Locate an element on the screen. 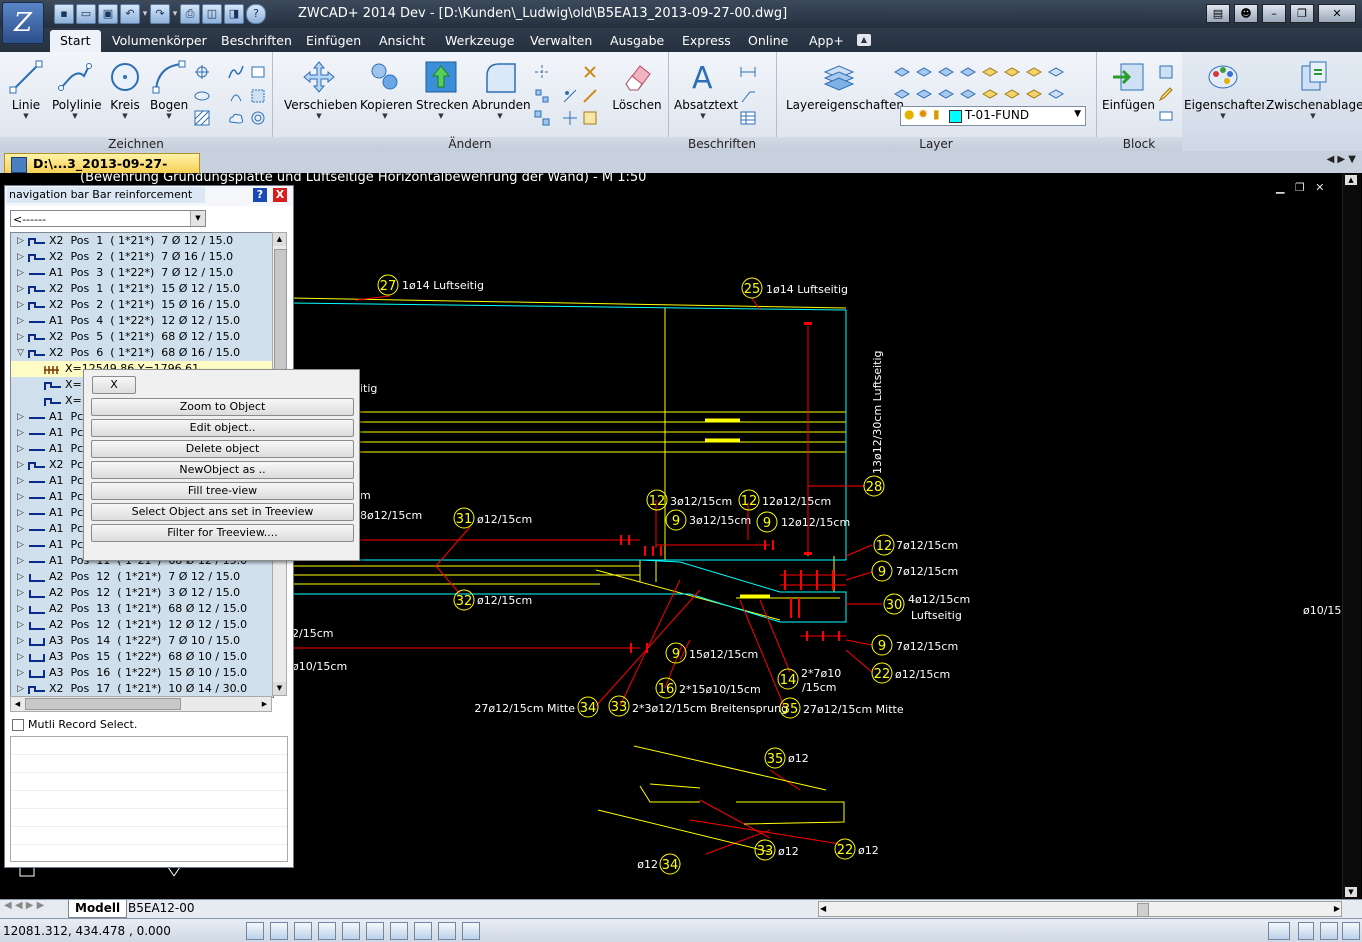  minimize-ribbon-icon: ▲ is located at coordinates (864, 40).